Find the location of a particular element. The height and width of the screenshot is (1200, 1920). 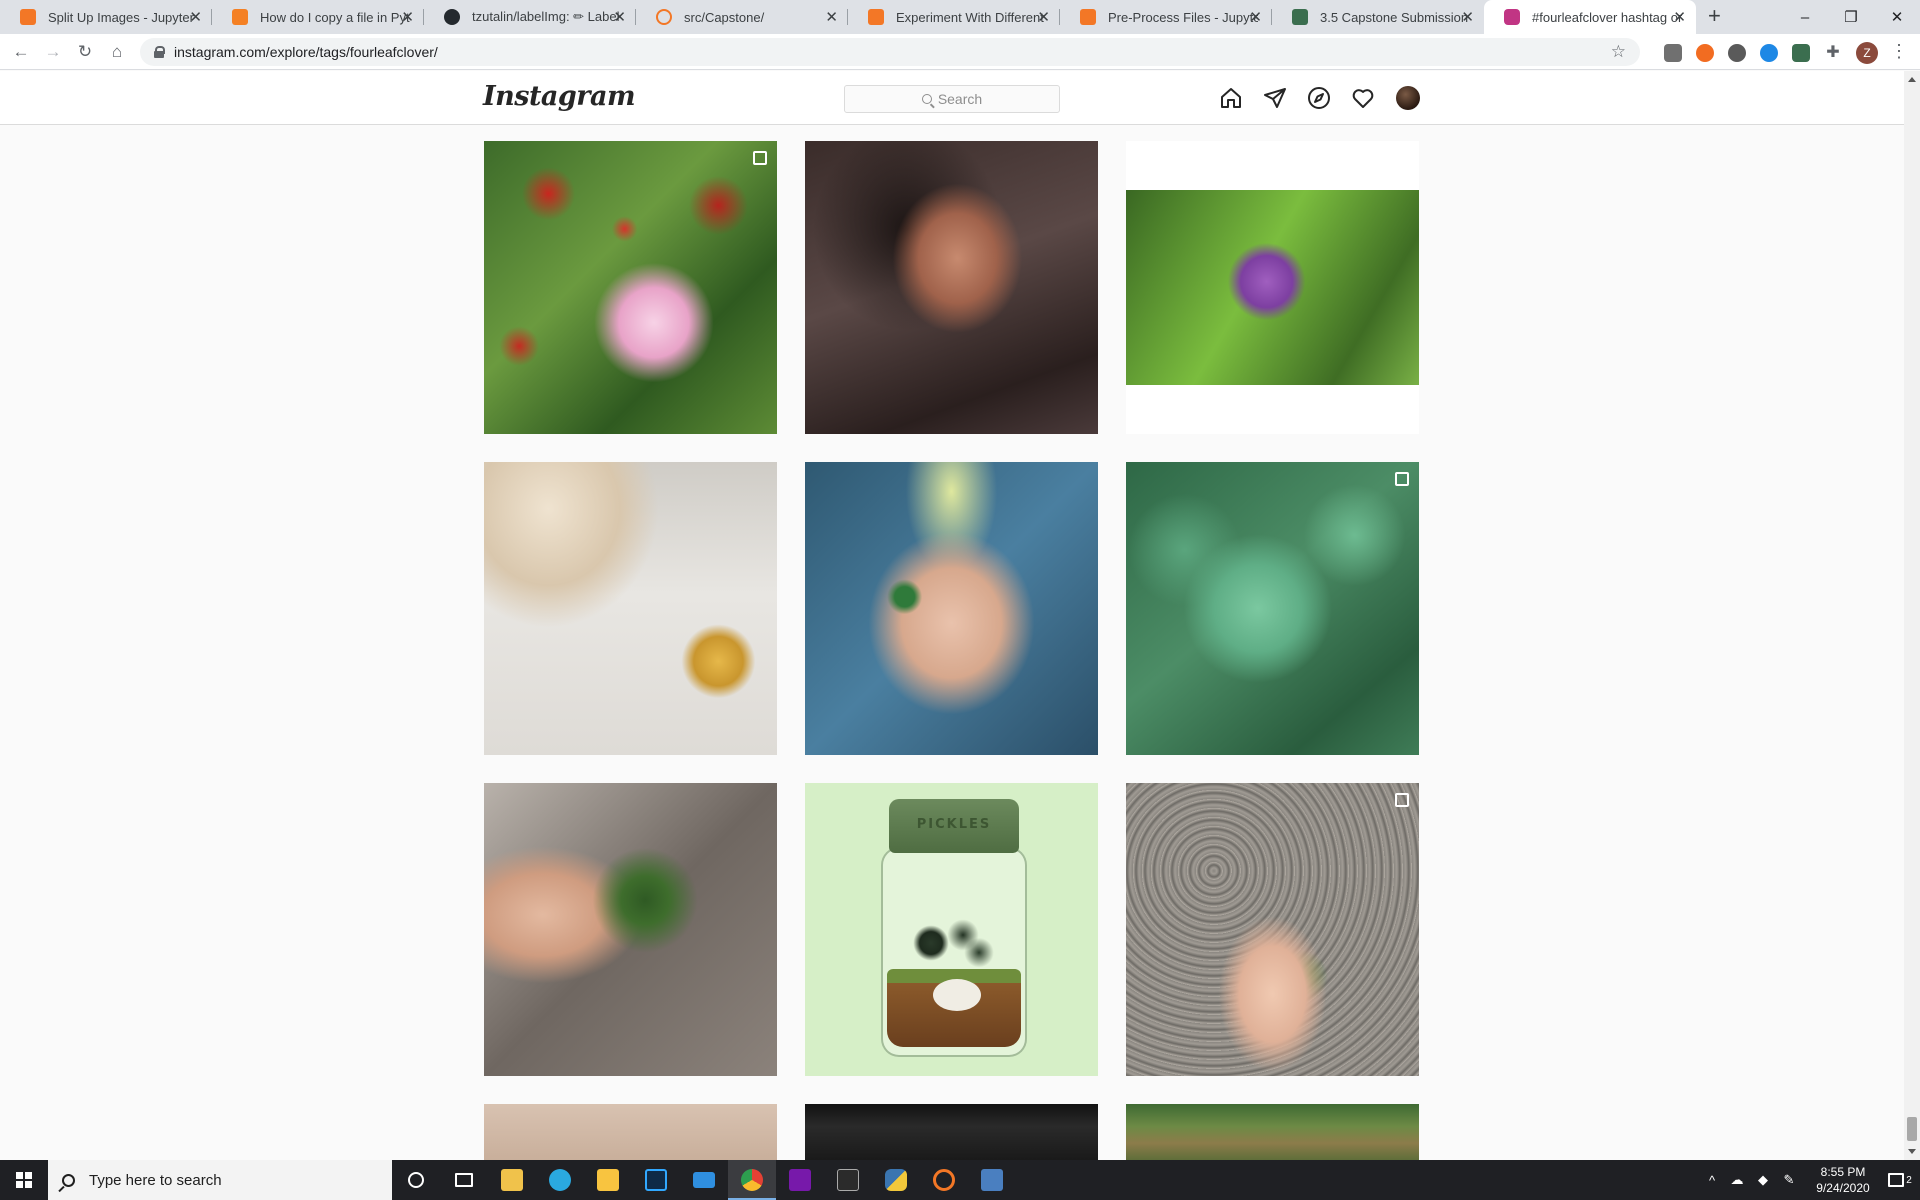

hand-holding-clovers-post is located at coordinates (630, 929).